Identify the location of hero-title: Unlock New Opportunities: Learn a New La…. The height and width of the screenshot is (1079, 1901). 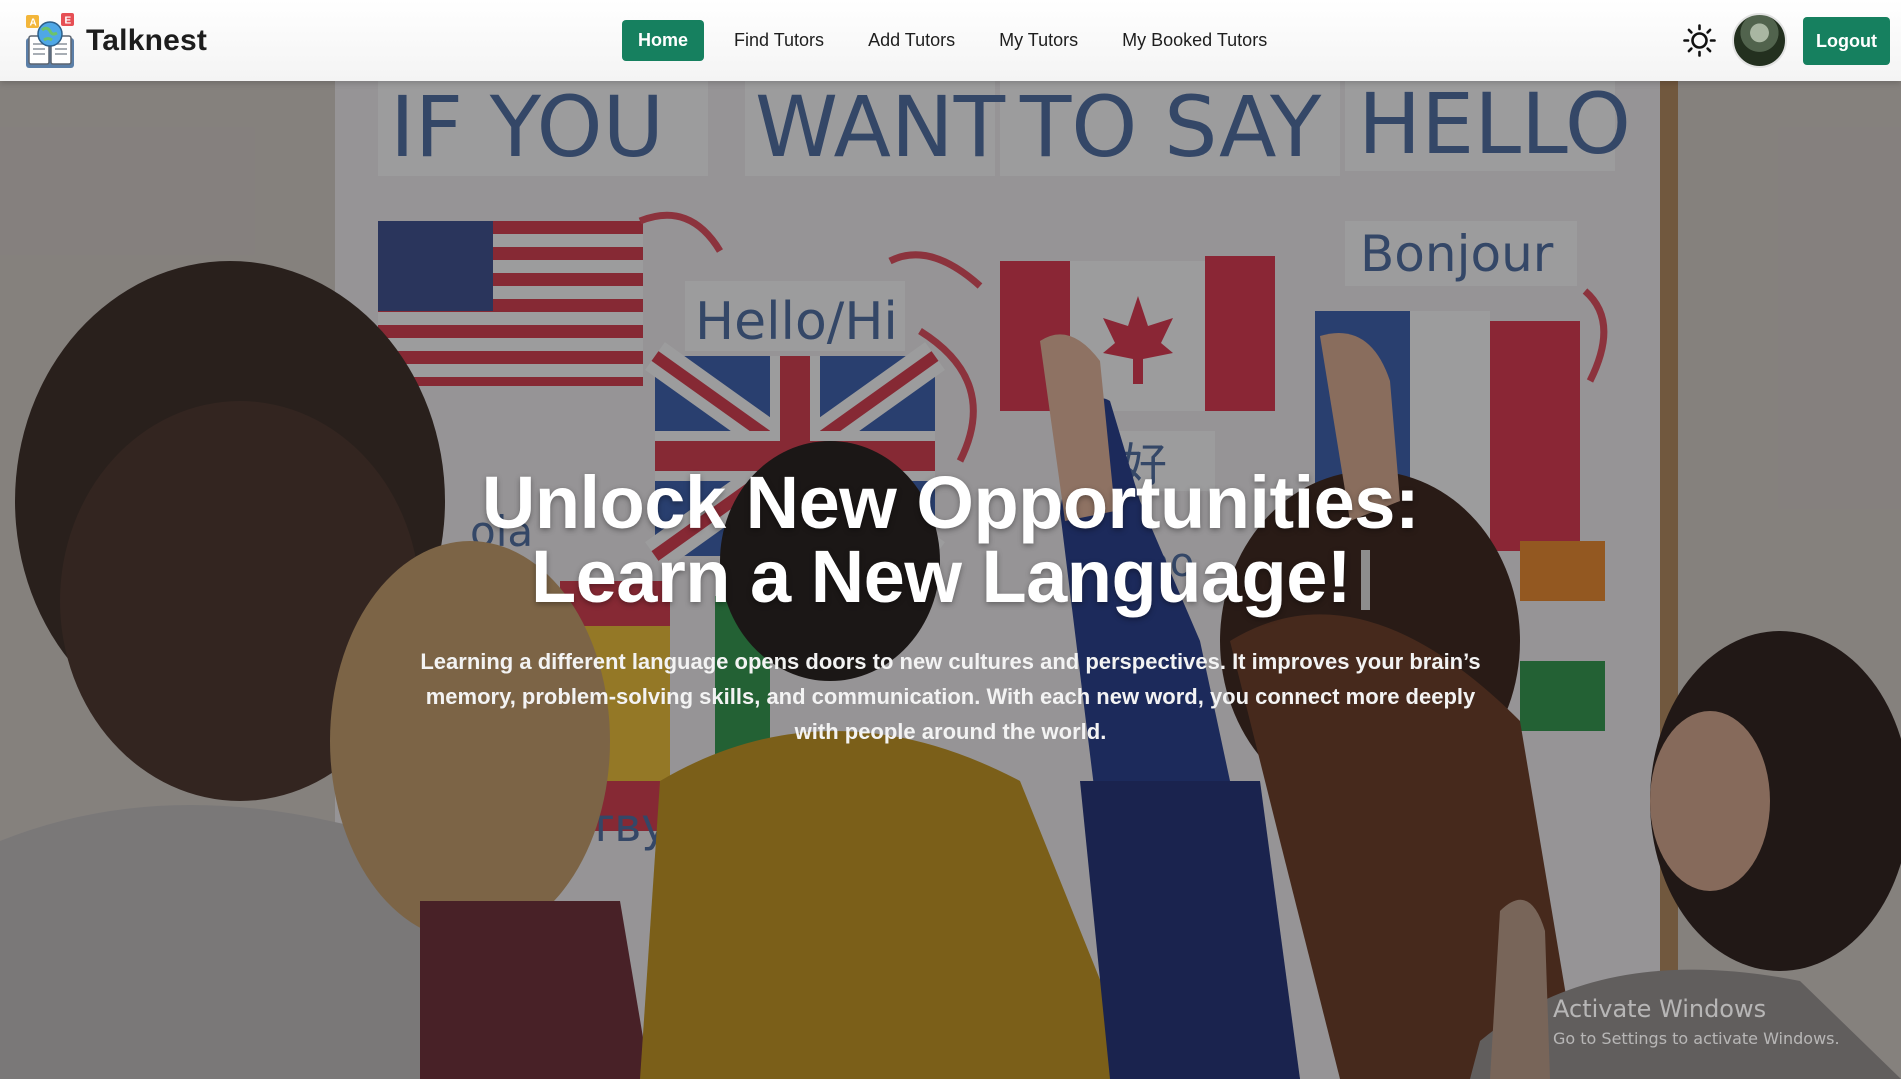
(950, 540).